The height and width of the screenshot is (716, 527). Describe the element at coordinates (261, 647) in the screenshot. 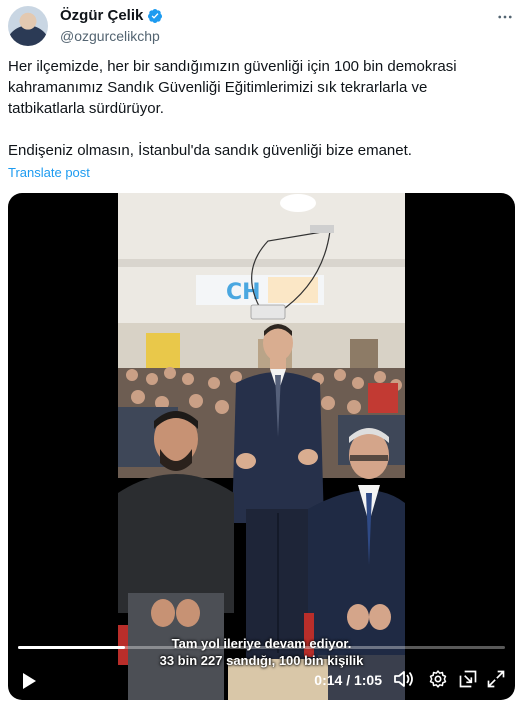

I see `video-progress-bar` at that location.